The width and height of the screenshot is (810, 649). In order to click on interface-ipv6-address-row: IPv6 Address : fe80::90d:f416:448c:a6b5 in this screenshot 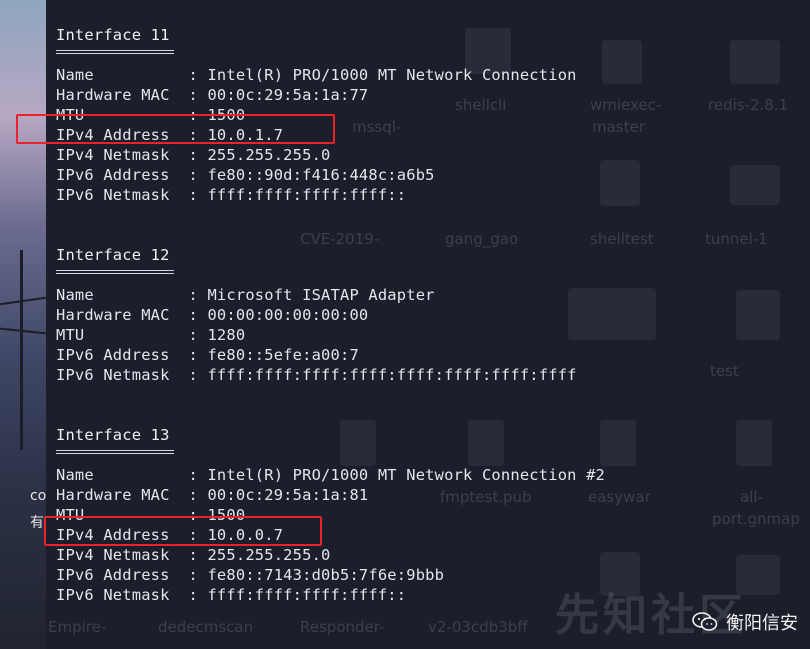, I will do `click(245, 175)`.